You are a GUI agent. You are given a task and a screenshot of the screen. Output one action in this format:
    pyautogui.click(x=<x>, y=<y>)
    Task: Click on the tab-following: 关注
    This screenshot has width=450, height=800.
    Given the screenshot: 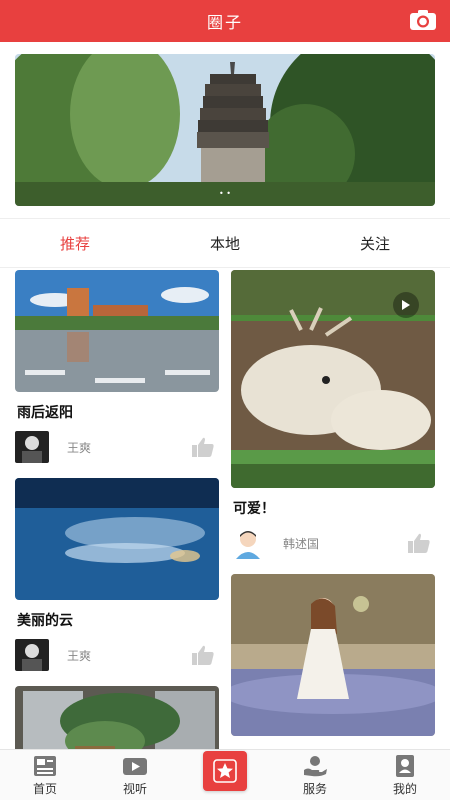 What is the action you would take?
    pyautogui.click(x=375, y=243)
    